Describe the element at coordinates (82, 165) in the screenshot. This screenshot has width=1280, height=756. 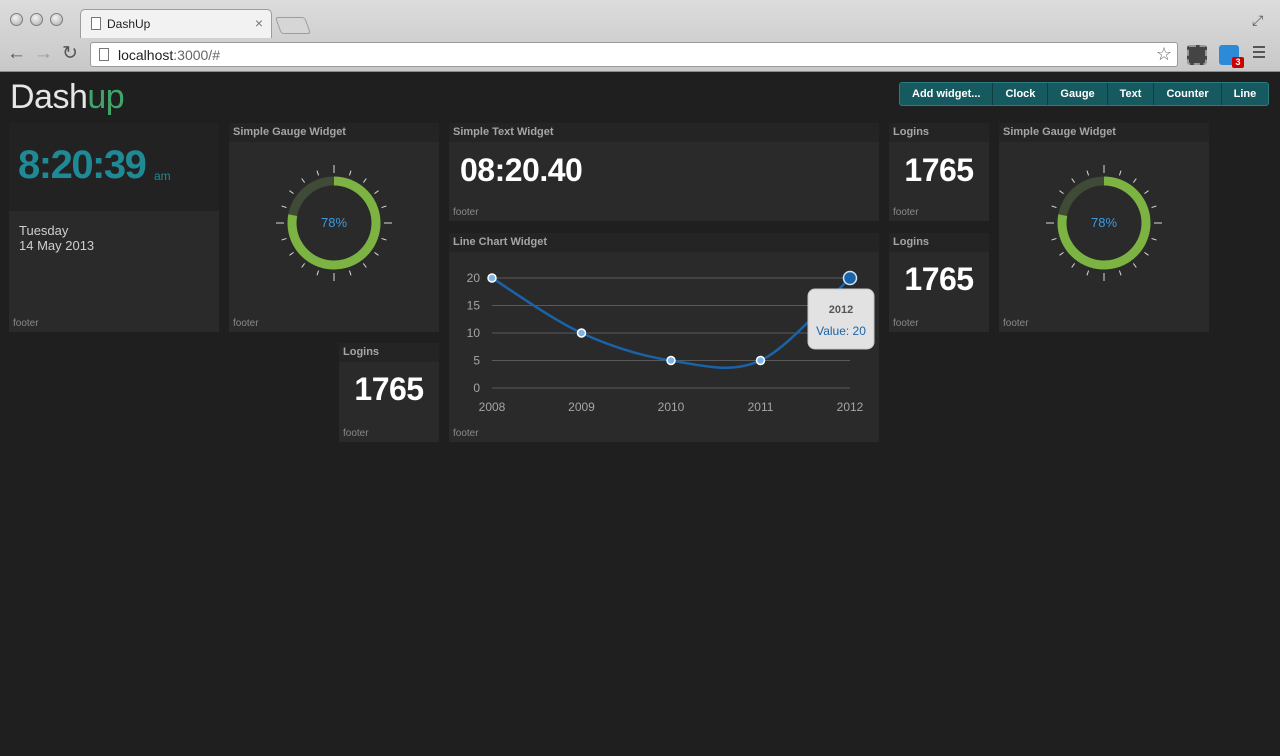
I see `clock-time: 8:20:39` at that location.